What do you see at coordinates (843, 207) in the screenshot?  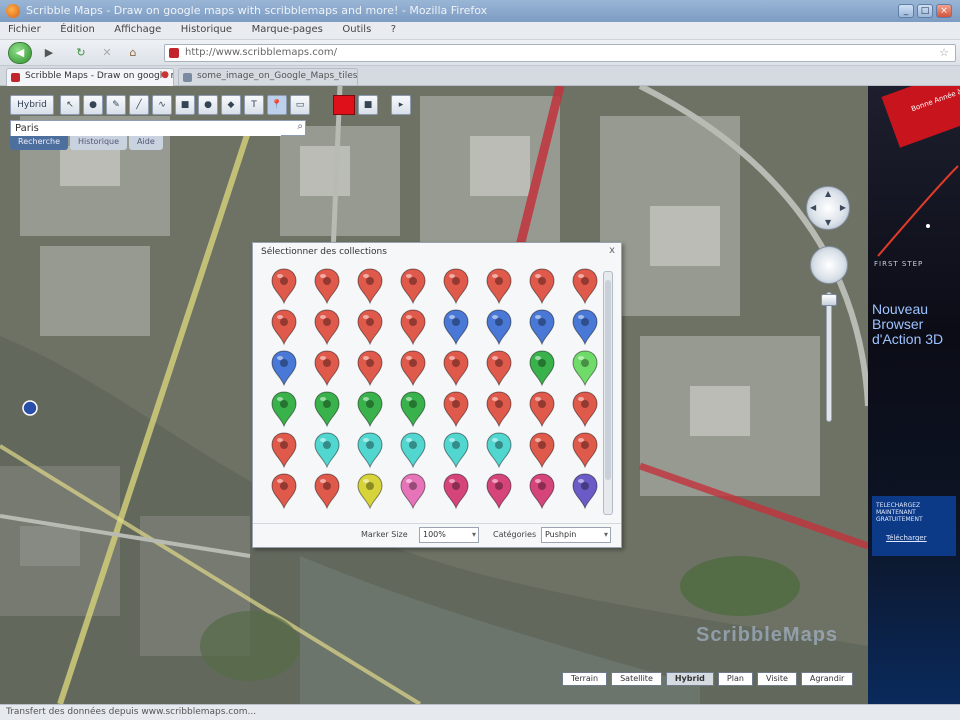 I see `pan-right-icon: ▶` at bounding box center [843, 207].